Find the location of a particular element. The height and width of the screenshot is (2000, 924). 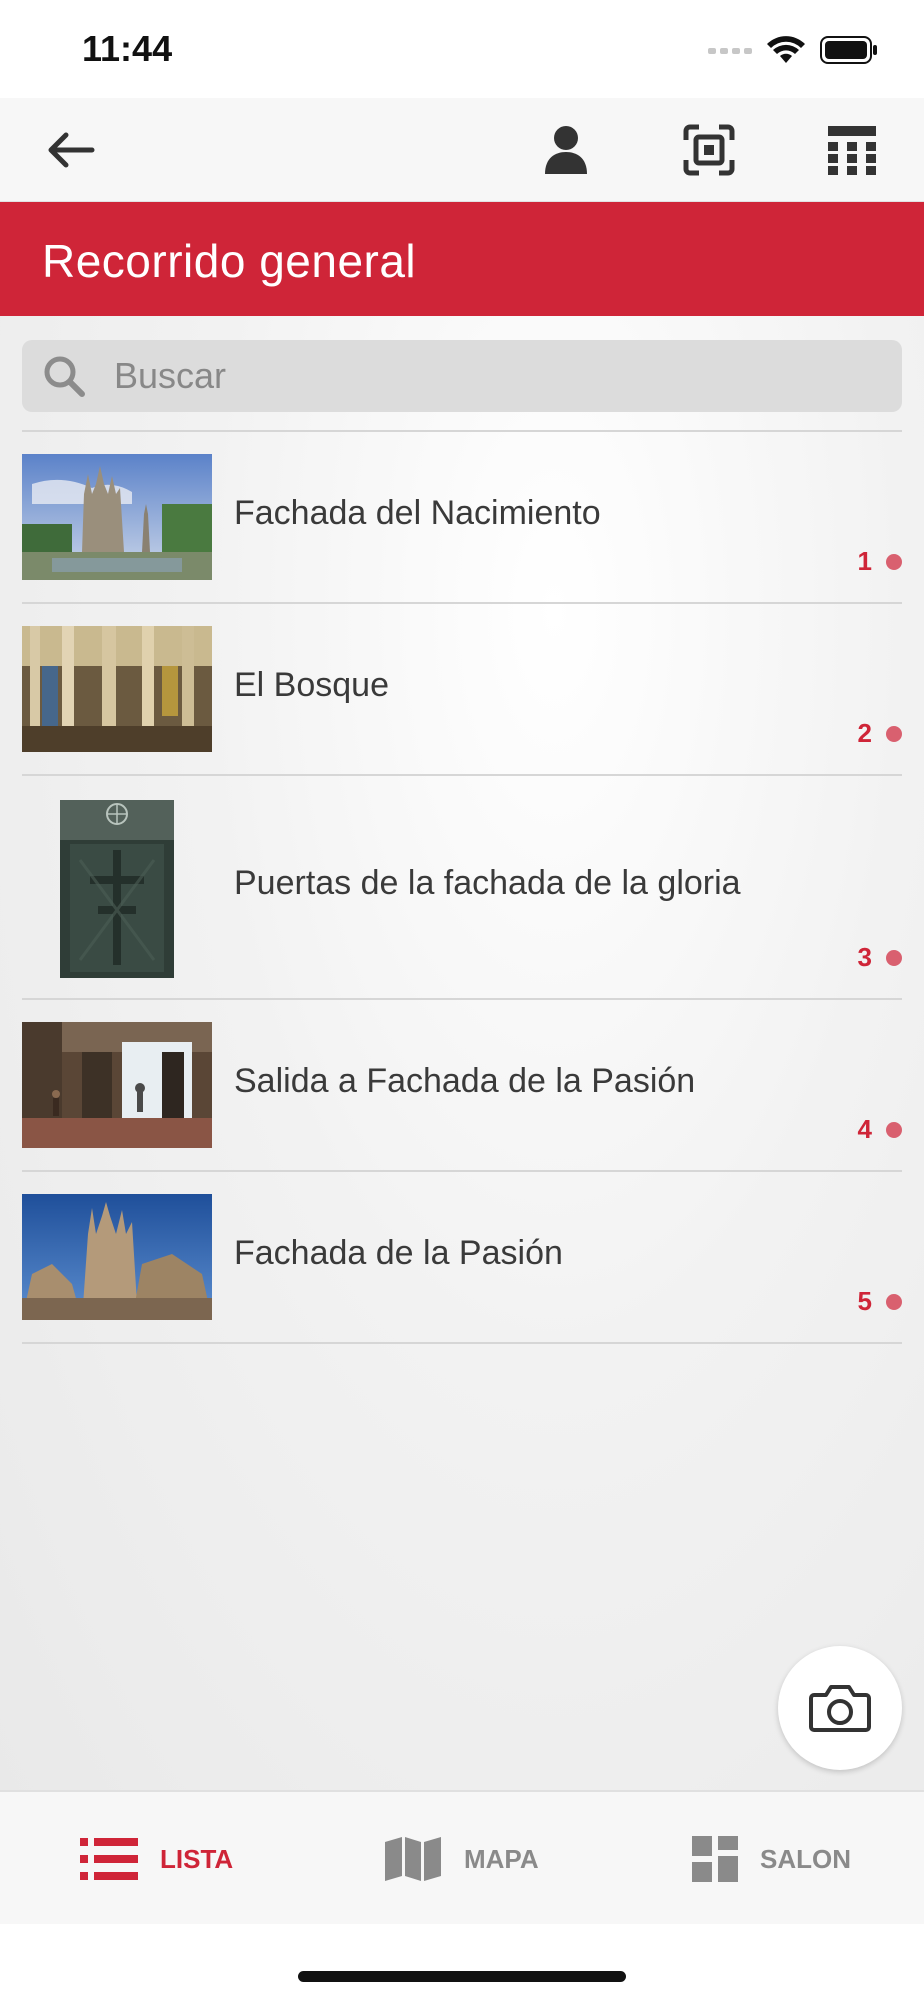

page-title: Recorrido general is located at coordinates (229, 261).